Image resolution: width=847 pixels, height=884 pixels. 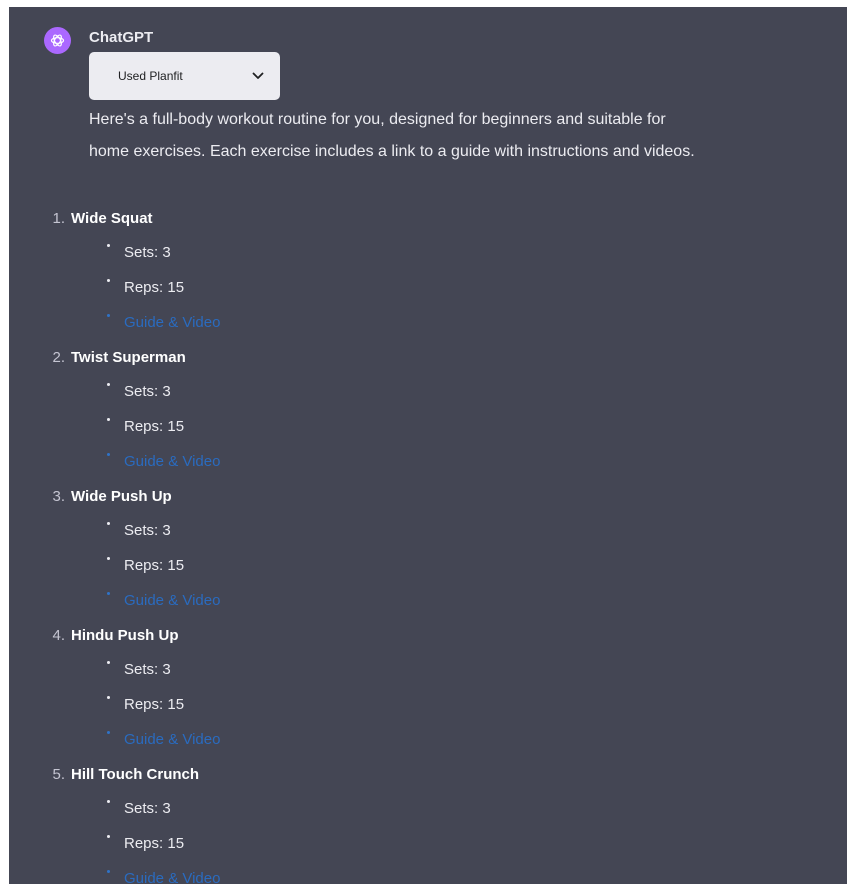 I want to click on exercise-number: 4., so click(x=58, y=635).